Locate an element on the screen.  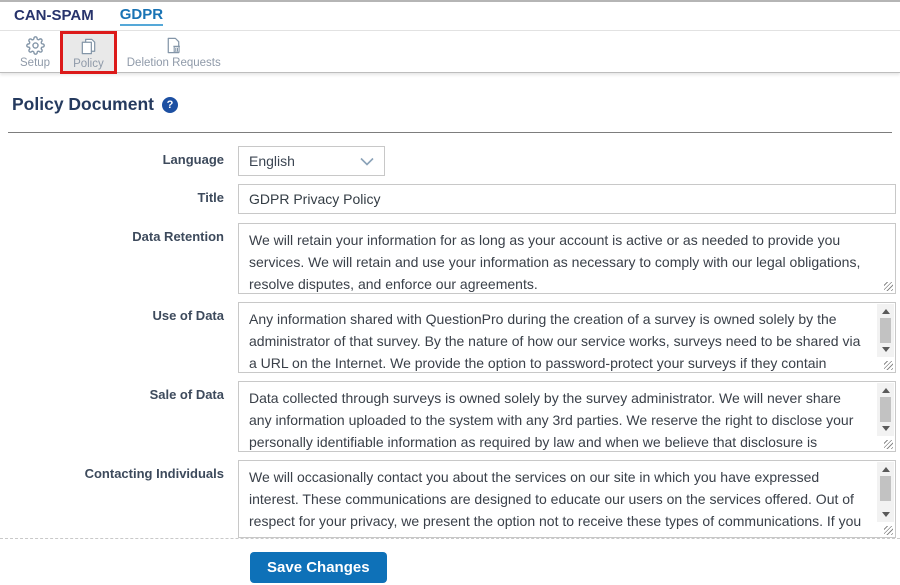
save-changes-button: Save Changes is located at coordinates (318, 567).